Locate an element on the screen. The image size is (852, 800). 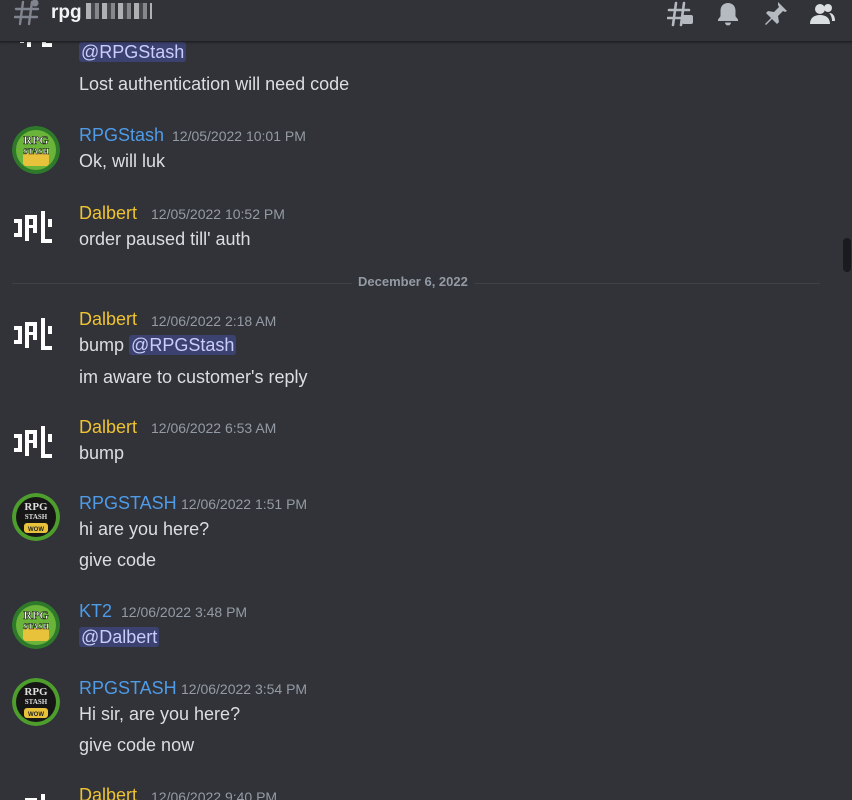
rpgstash-avatar: RPG STASH is located at coordinates (36, 150).